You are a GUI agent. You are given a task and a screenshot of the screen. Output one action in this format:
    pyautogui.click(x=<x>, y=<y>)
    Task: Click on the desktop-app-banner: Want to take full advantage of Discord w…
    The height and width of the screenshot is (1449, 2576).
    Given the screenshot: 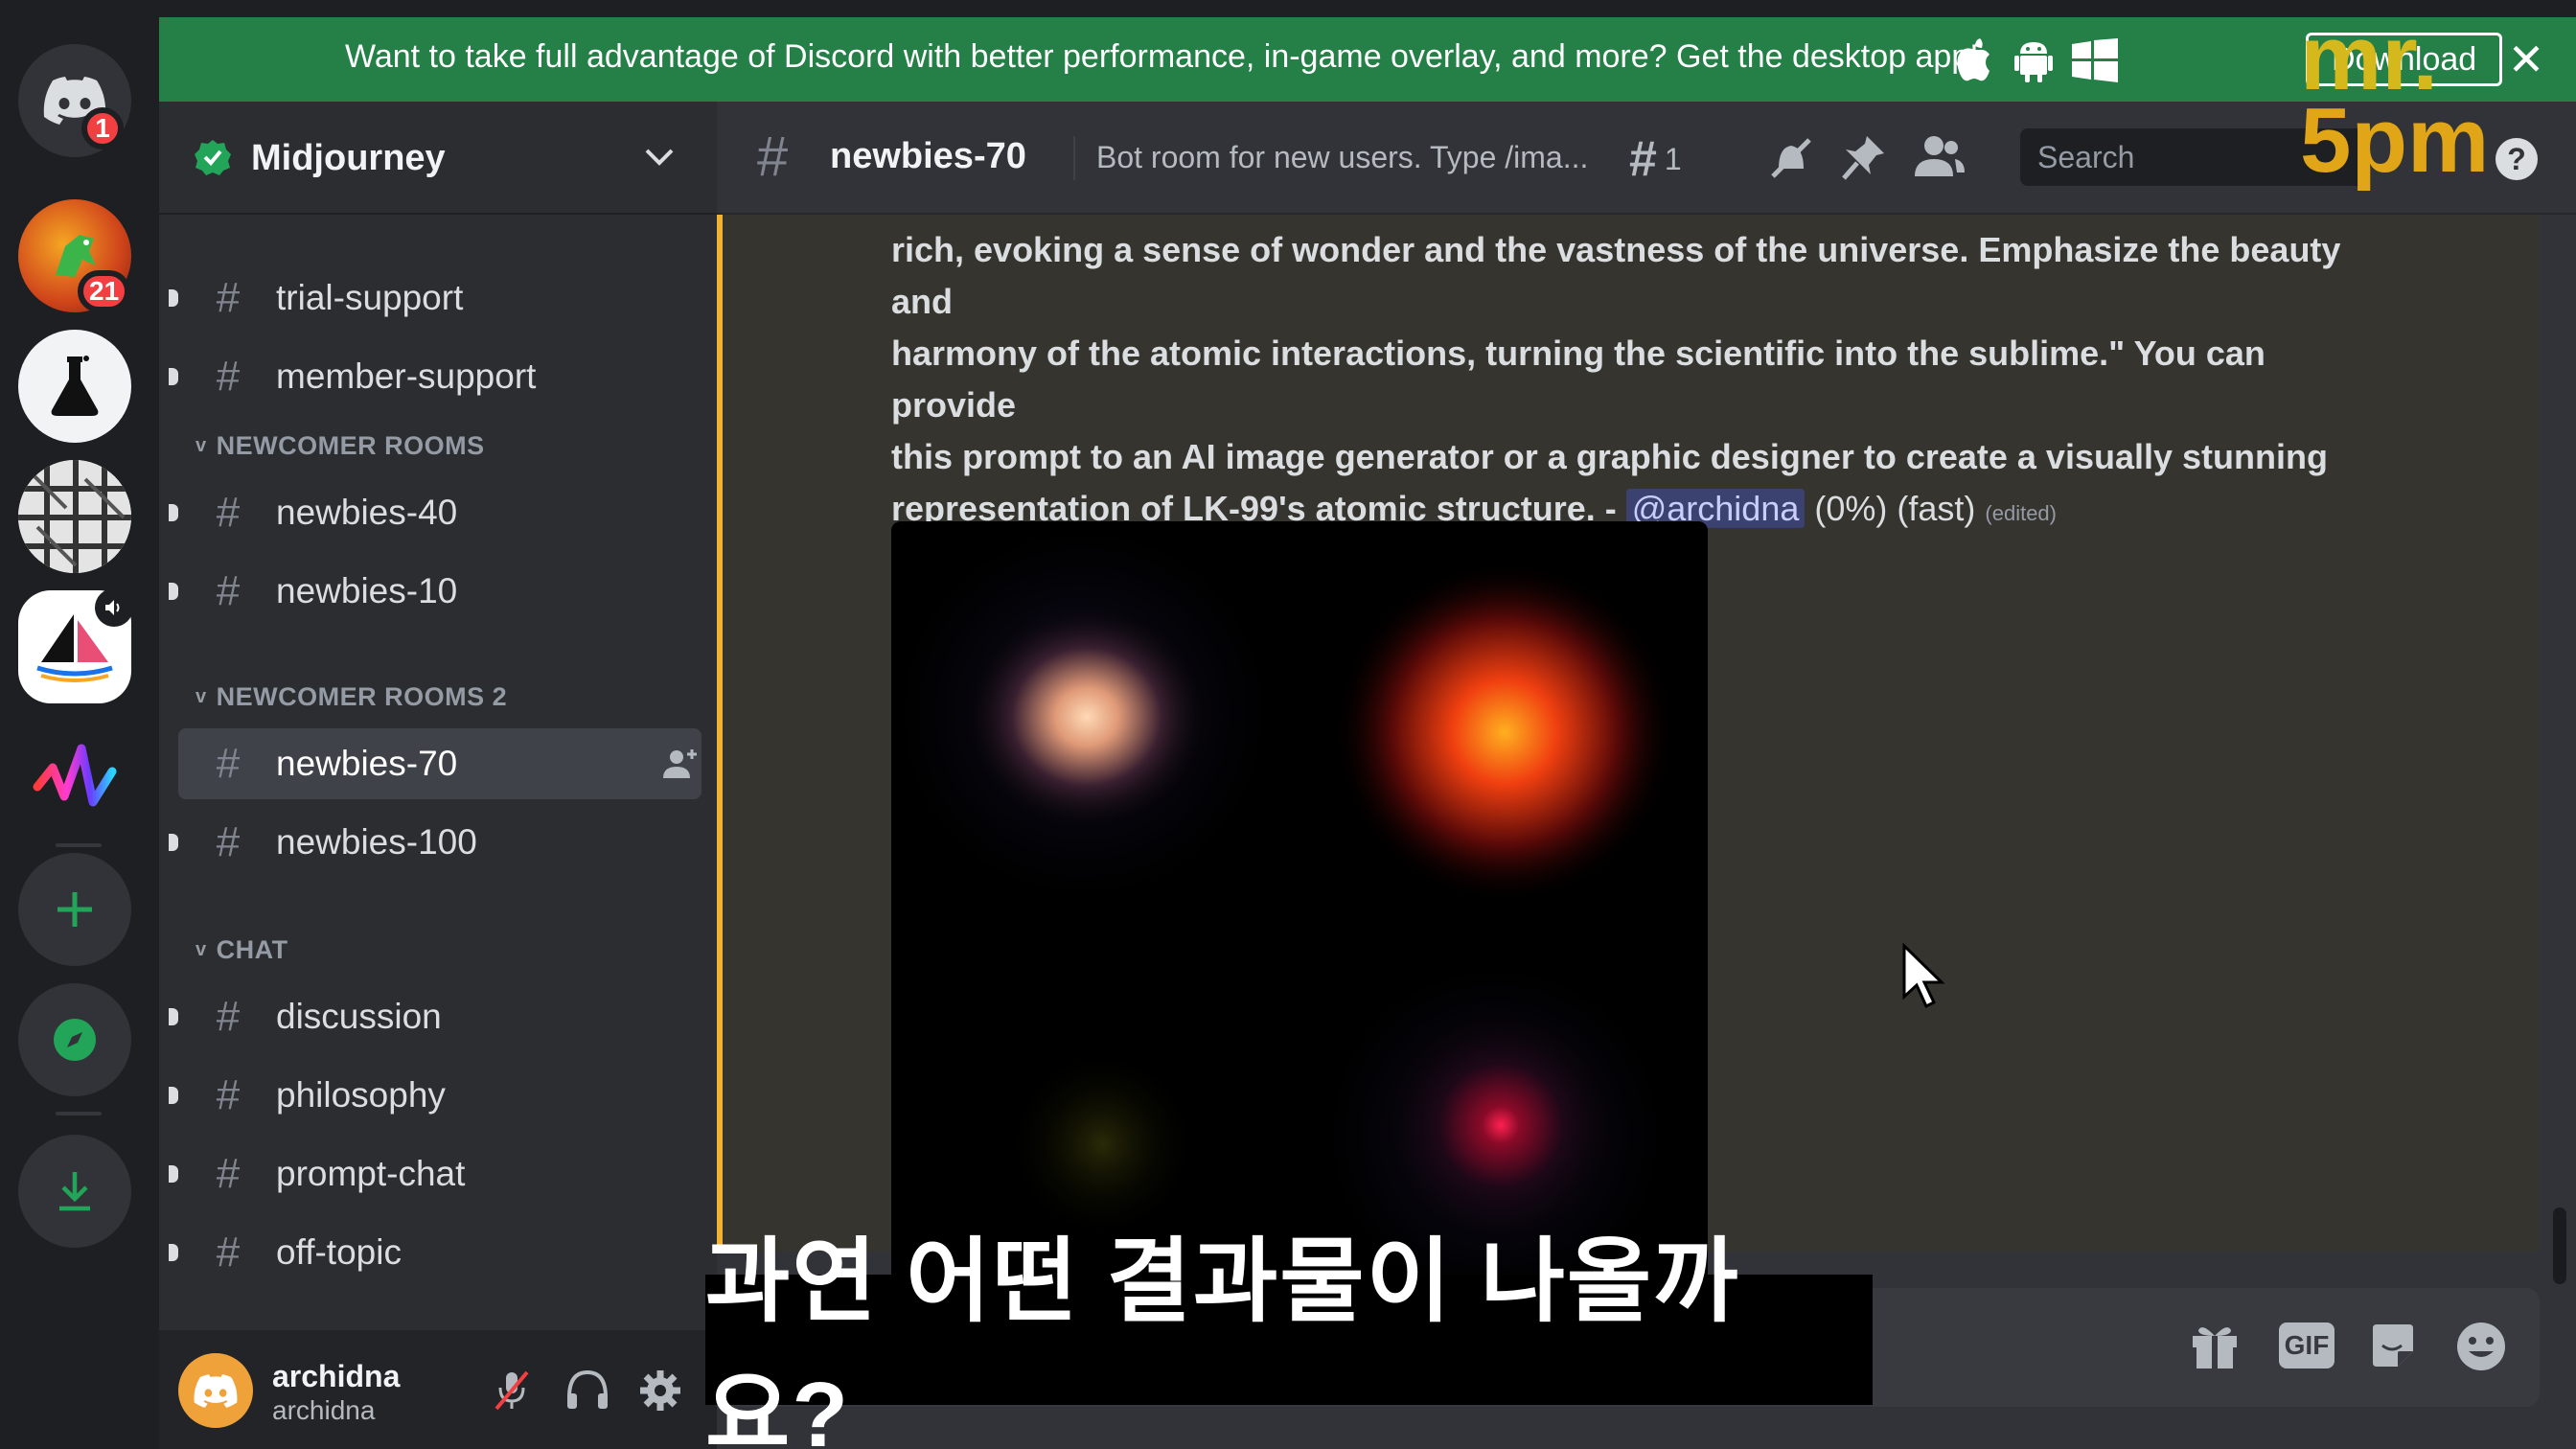 What is the action you would take?
    pyautogui.click(x=1367, y=59)
    